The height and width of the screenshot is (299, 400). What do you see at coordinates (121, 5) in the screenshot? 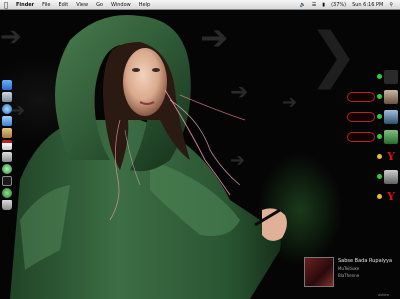
I see `menu-window: Window` at bounding box center [121, 5].